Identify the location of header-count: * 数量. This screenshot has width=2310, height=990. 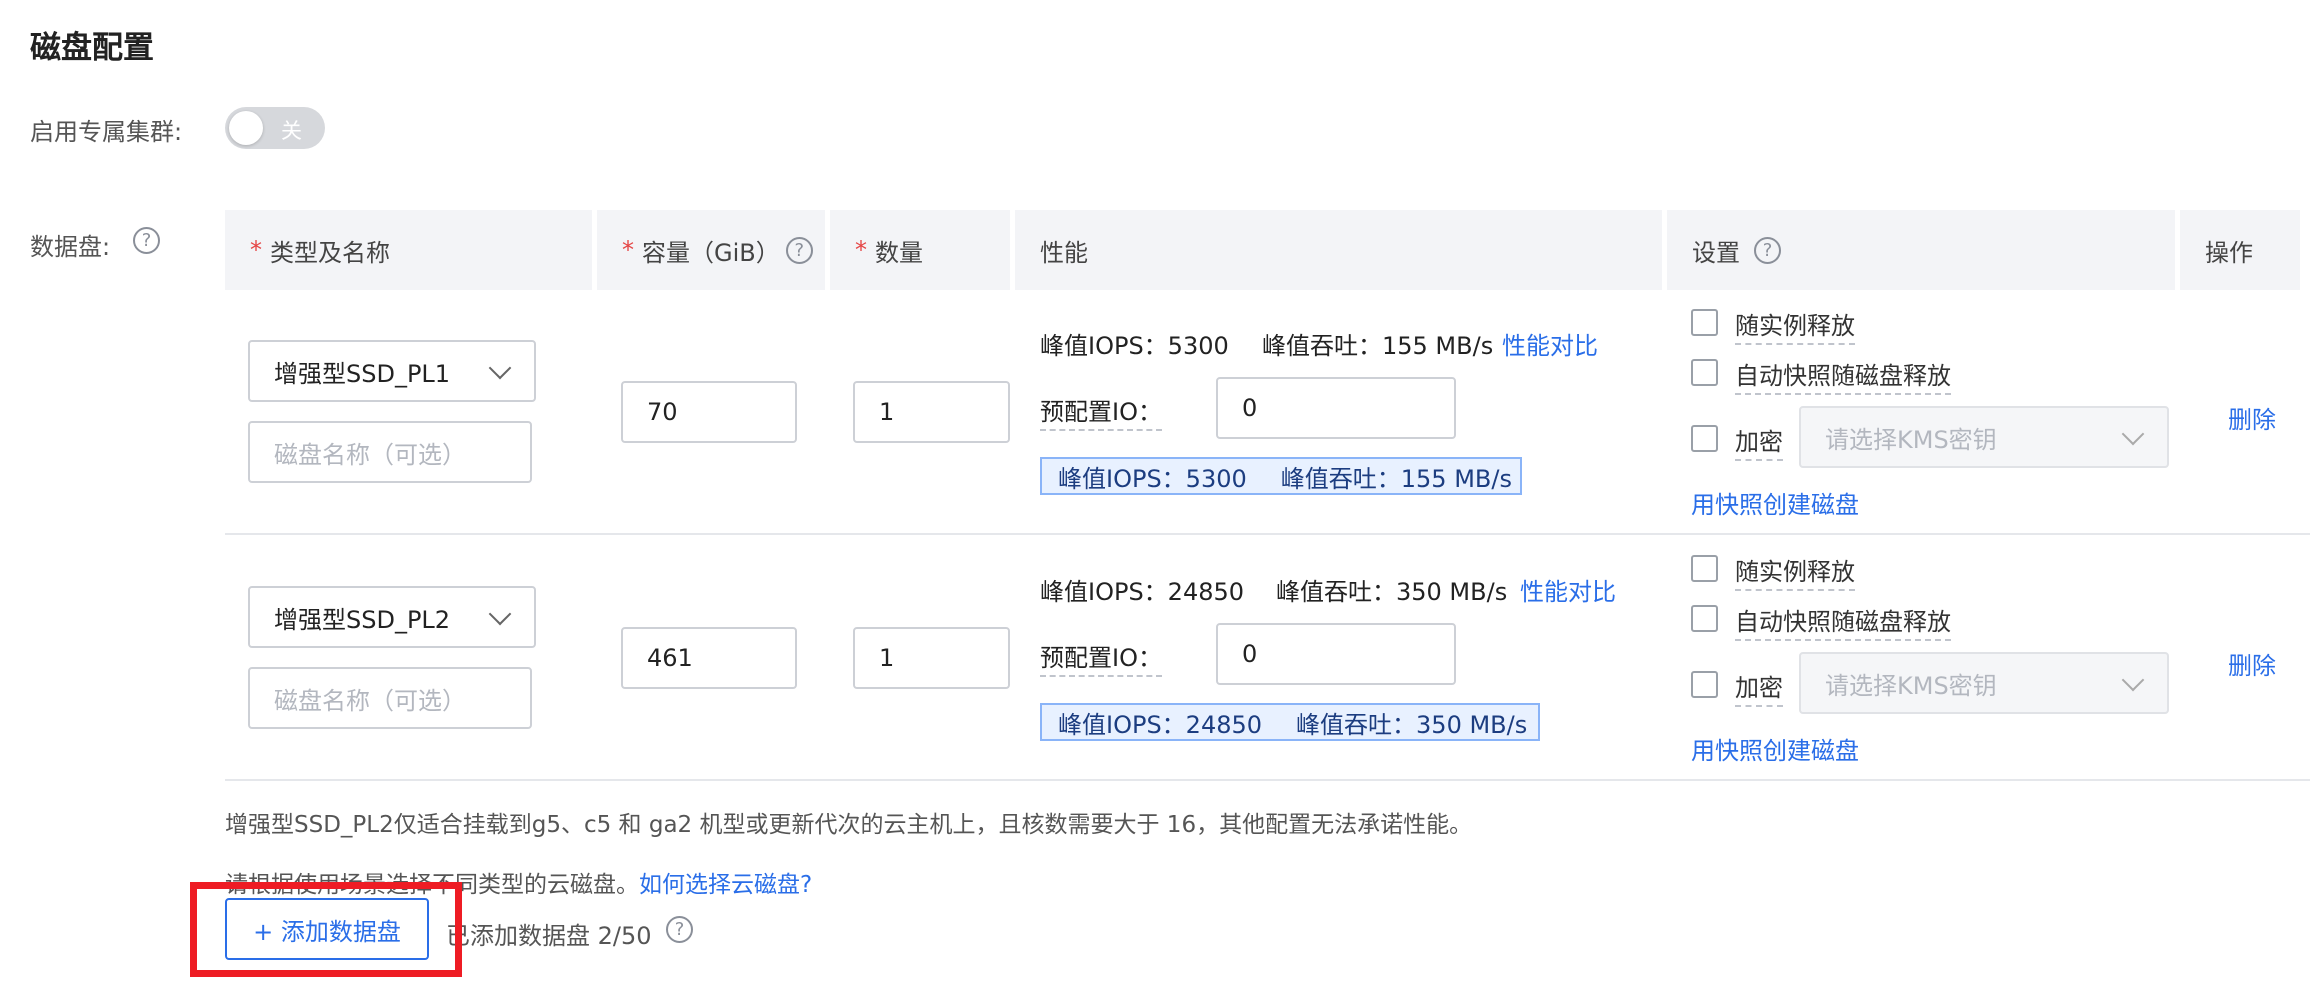
(920, 250).